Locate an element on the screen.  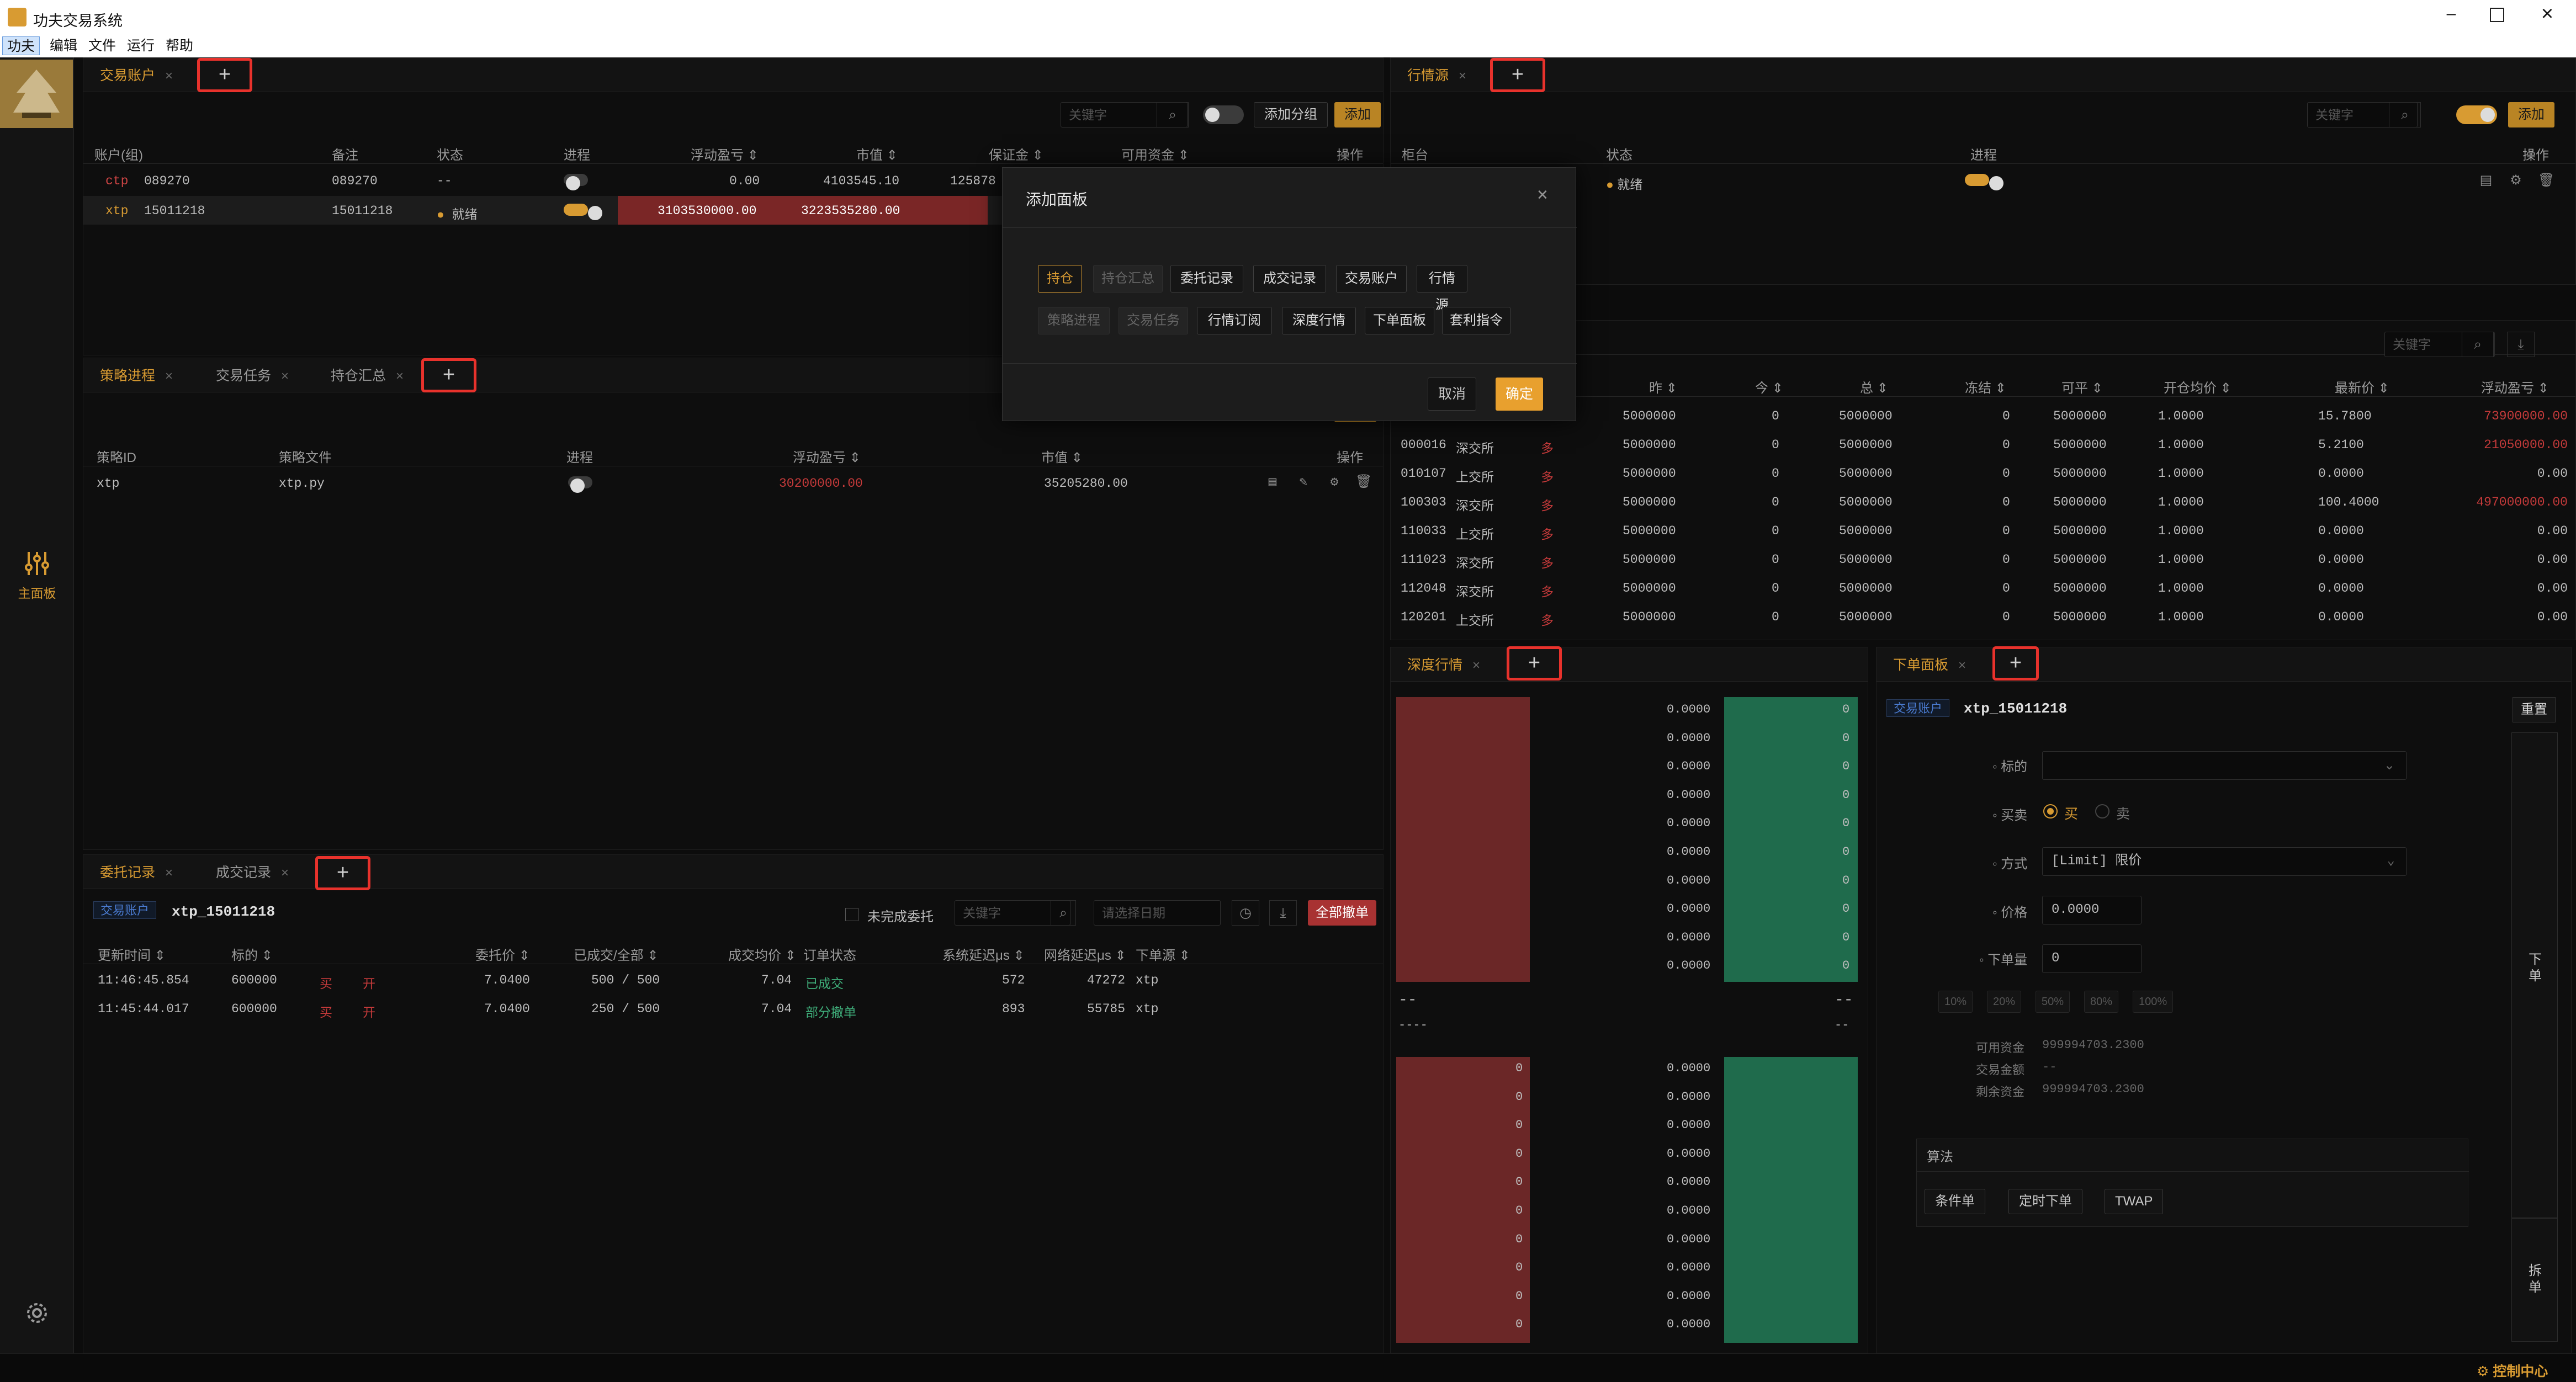
add-group-button: 添加分组 is located at coordinates (1291, 114).